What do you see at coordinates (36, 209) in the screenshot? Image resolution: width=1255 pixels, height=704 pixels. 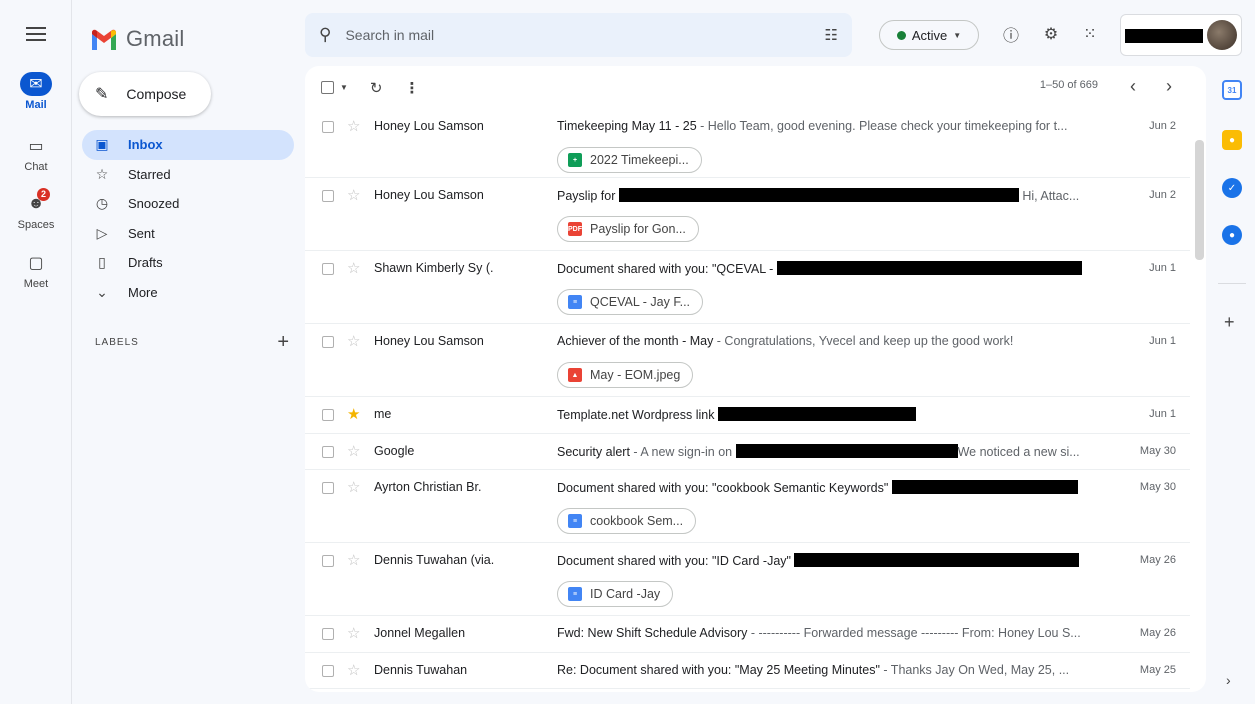 I see `rail-item-spaces: ☻ 2 Spaces` at bounding box center [36, 209].